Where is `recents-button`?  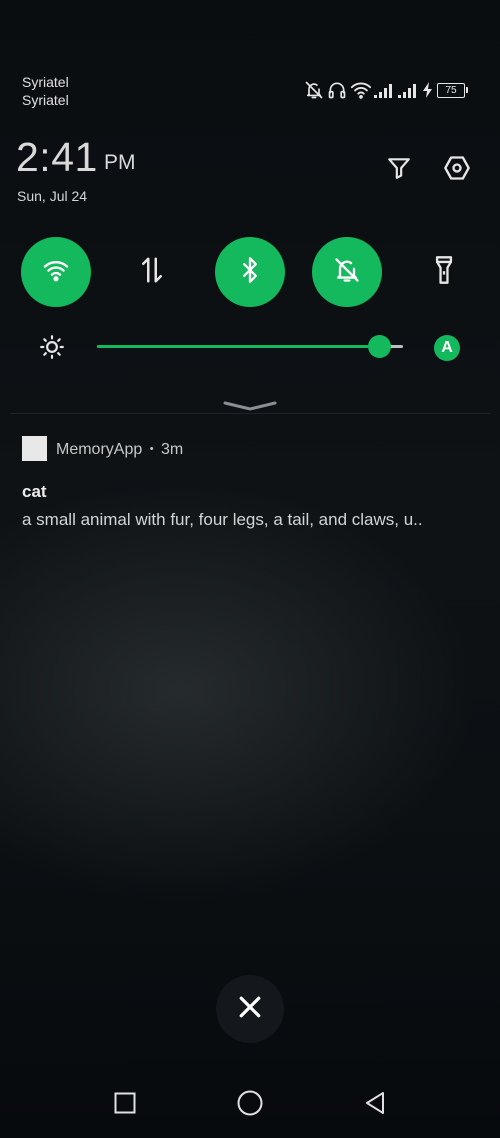 recents-button is located at coordinates (125, 1105).